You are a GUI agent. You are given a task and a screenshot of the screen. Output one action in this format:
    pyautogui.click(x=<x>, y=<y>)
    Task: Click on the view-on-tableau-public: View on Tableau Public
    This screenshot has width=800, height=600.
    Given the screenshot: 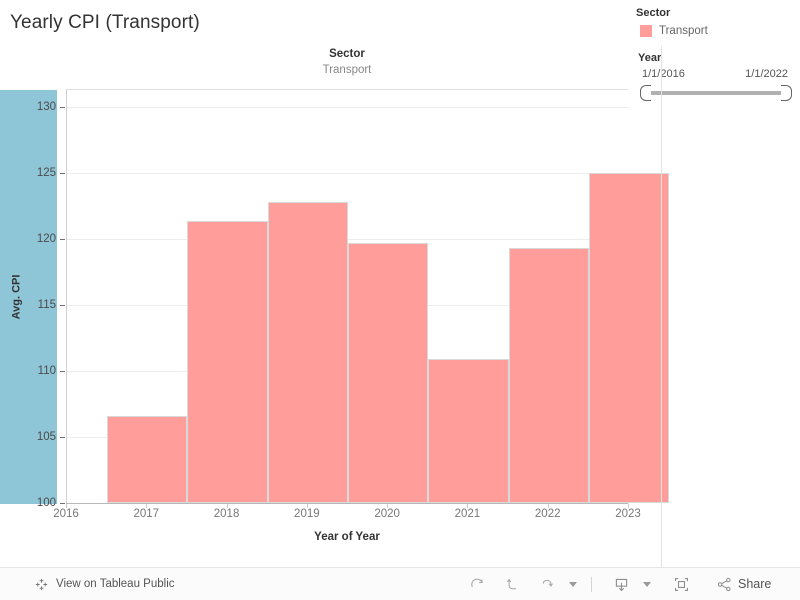 What is the action you would take?
    pyautogui.click(x=87, y=584)
    